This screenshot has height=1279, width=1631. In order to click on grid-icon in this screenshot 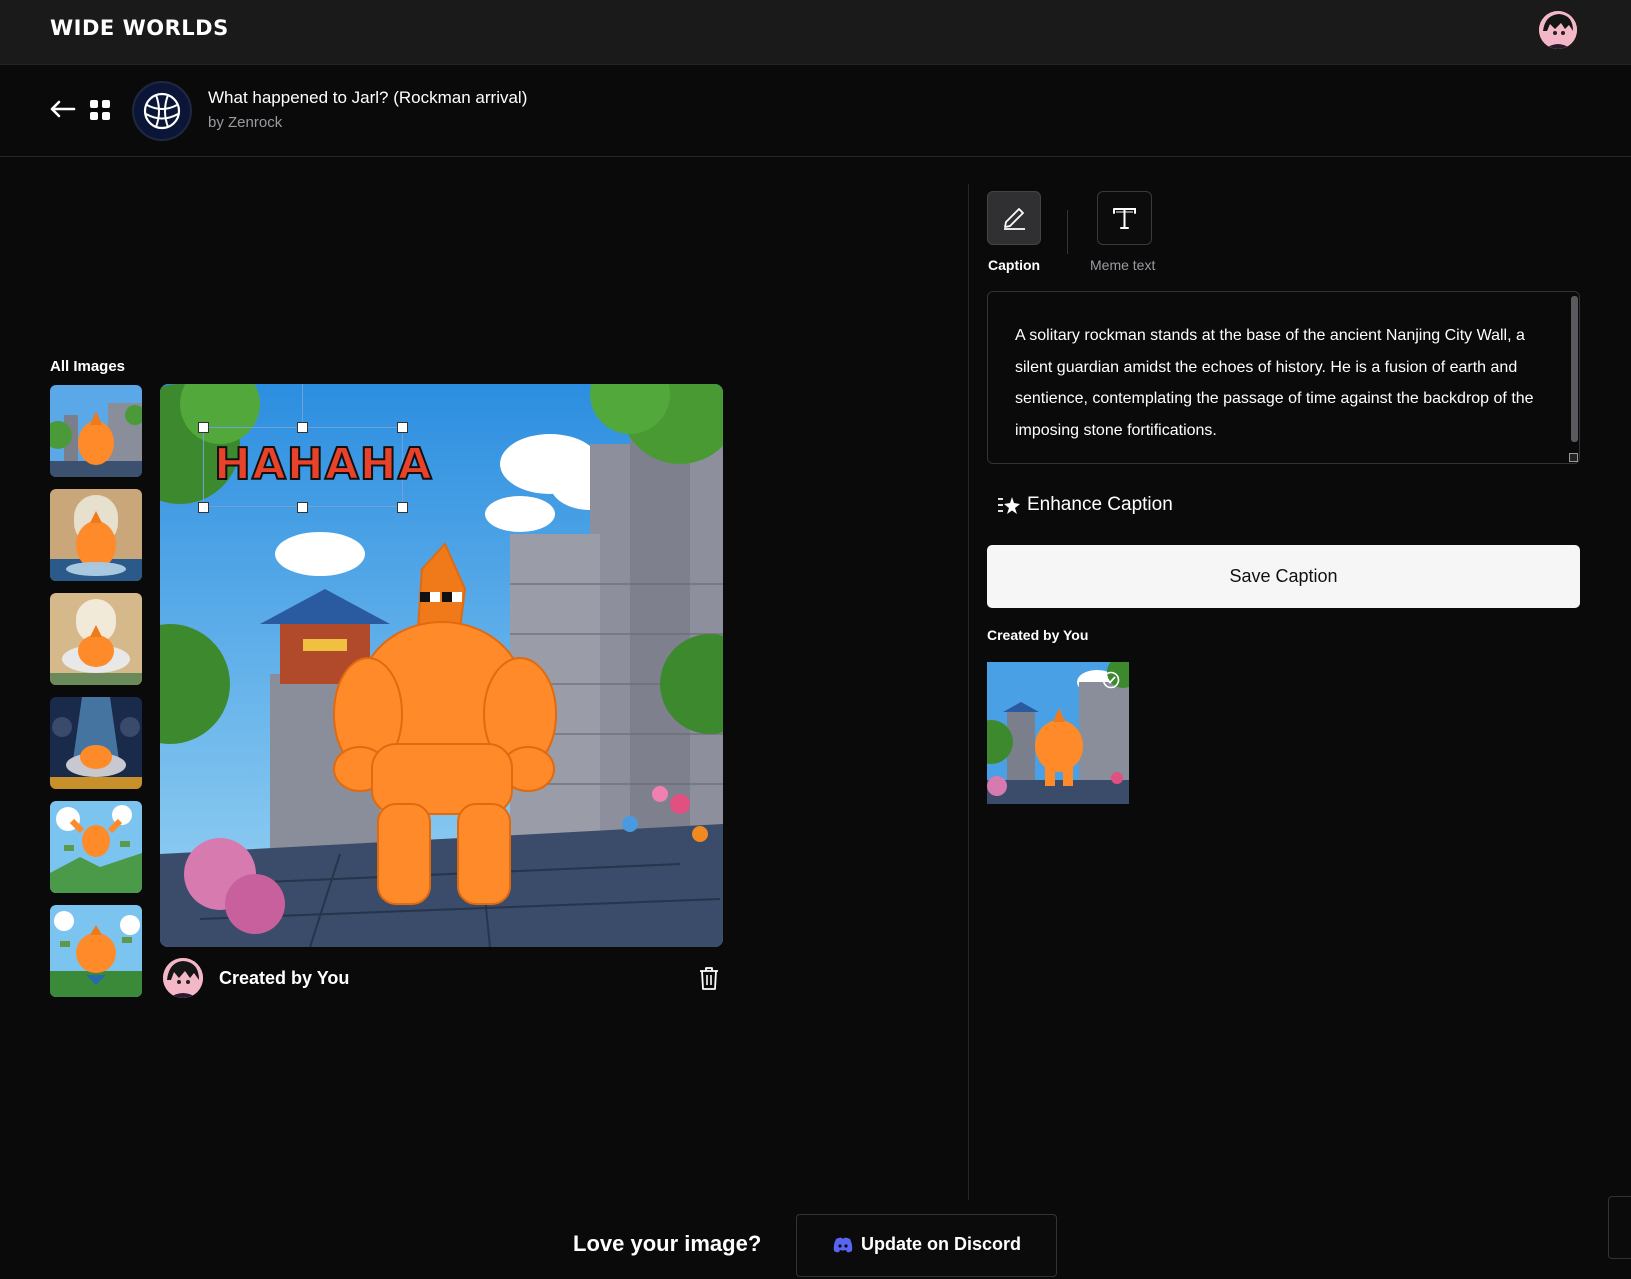, I will do `click(100, 110)`.